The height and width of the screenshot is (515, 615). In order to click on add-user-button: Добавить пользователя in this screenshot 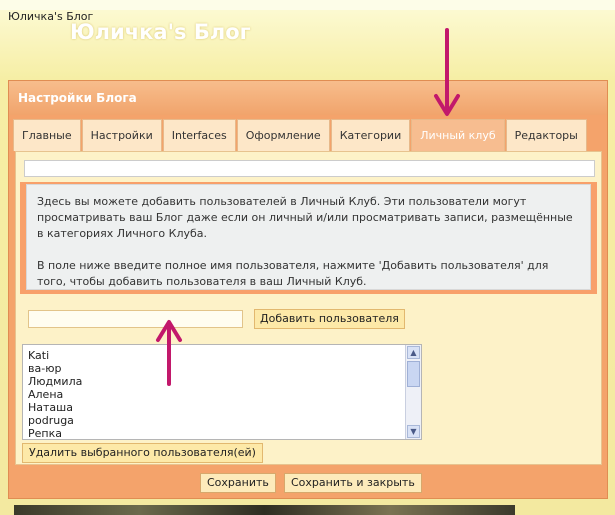, I will do `click(329, 319)`.